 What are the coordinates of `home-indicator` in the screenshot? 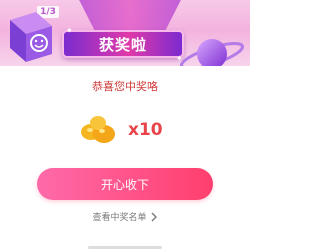 It's located at (125, 247).